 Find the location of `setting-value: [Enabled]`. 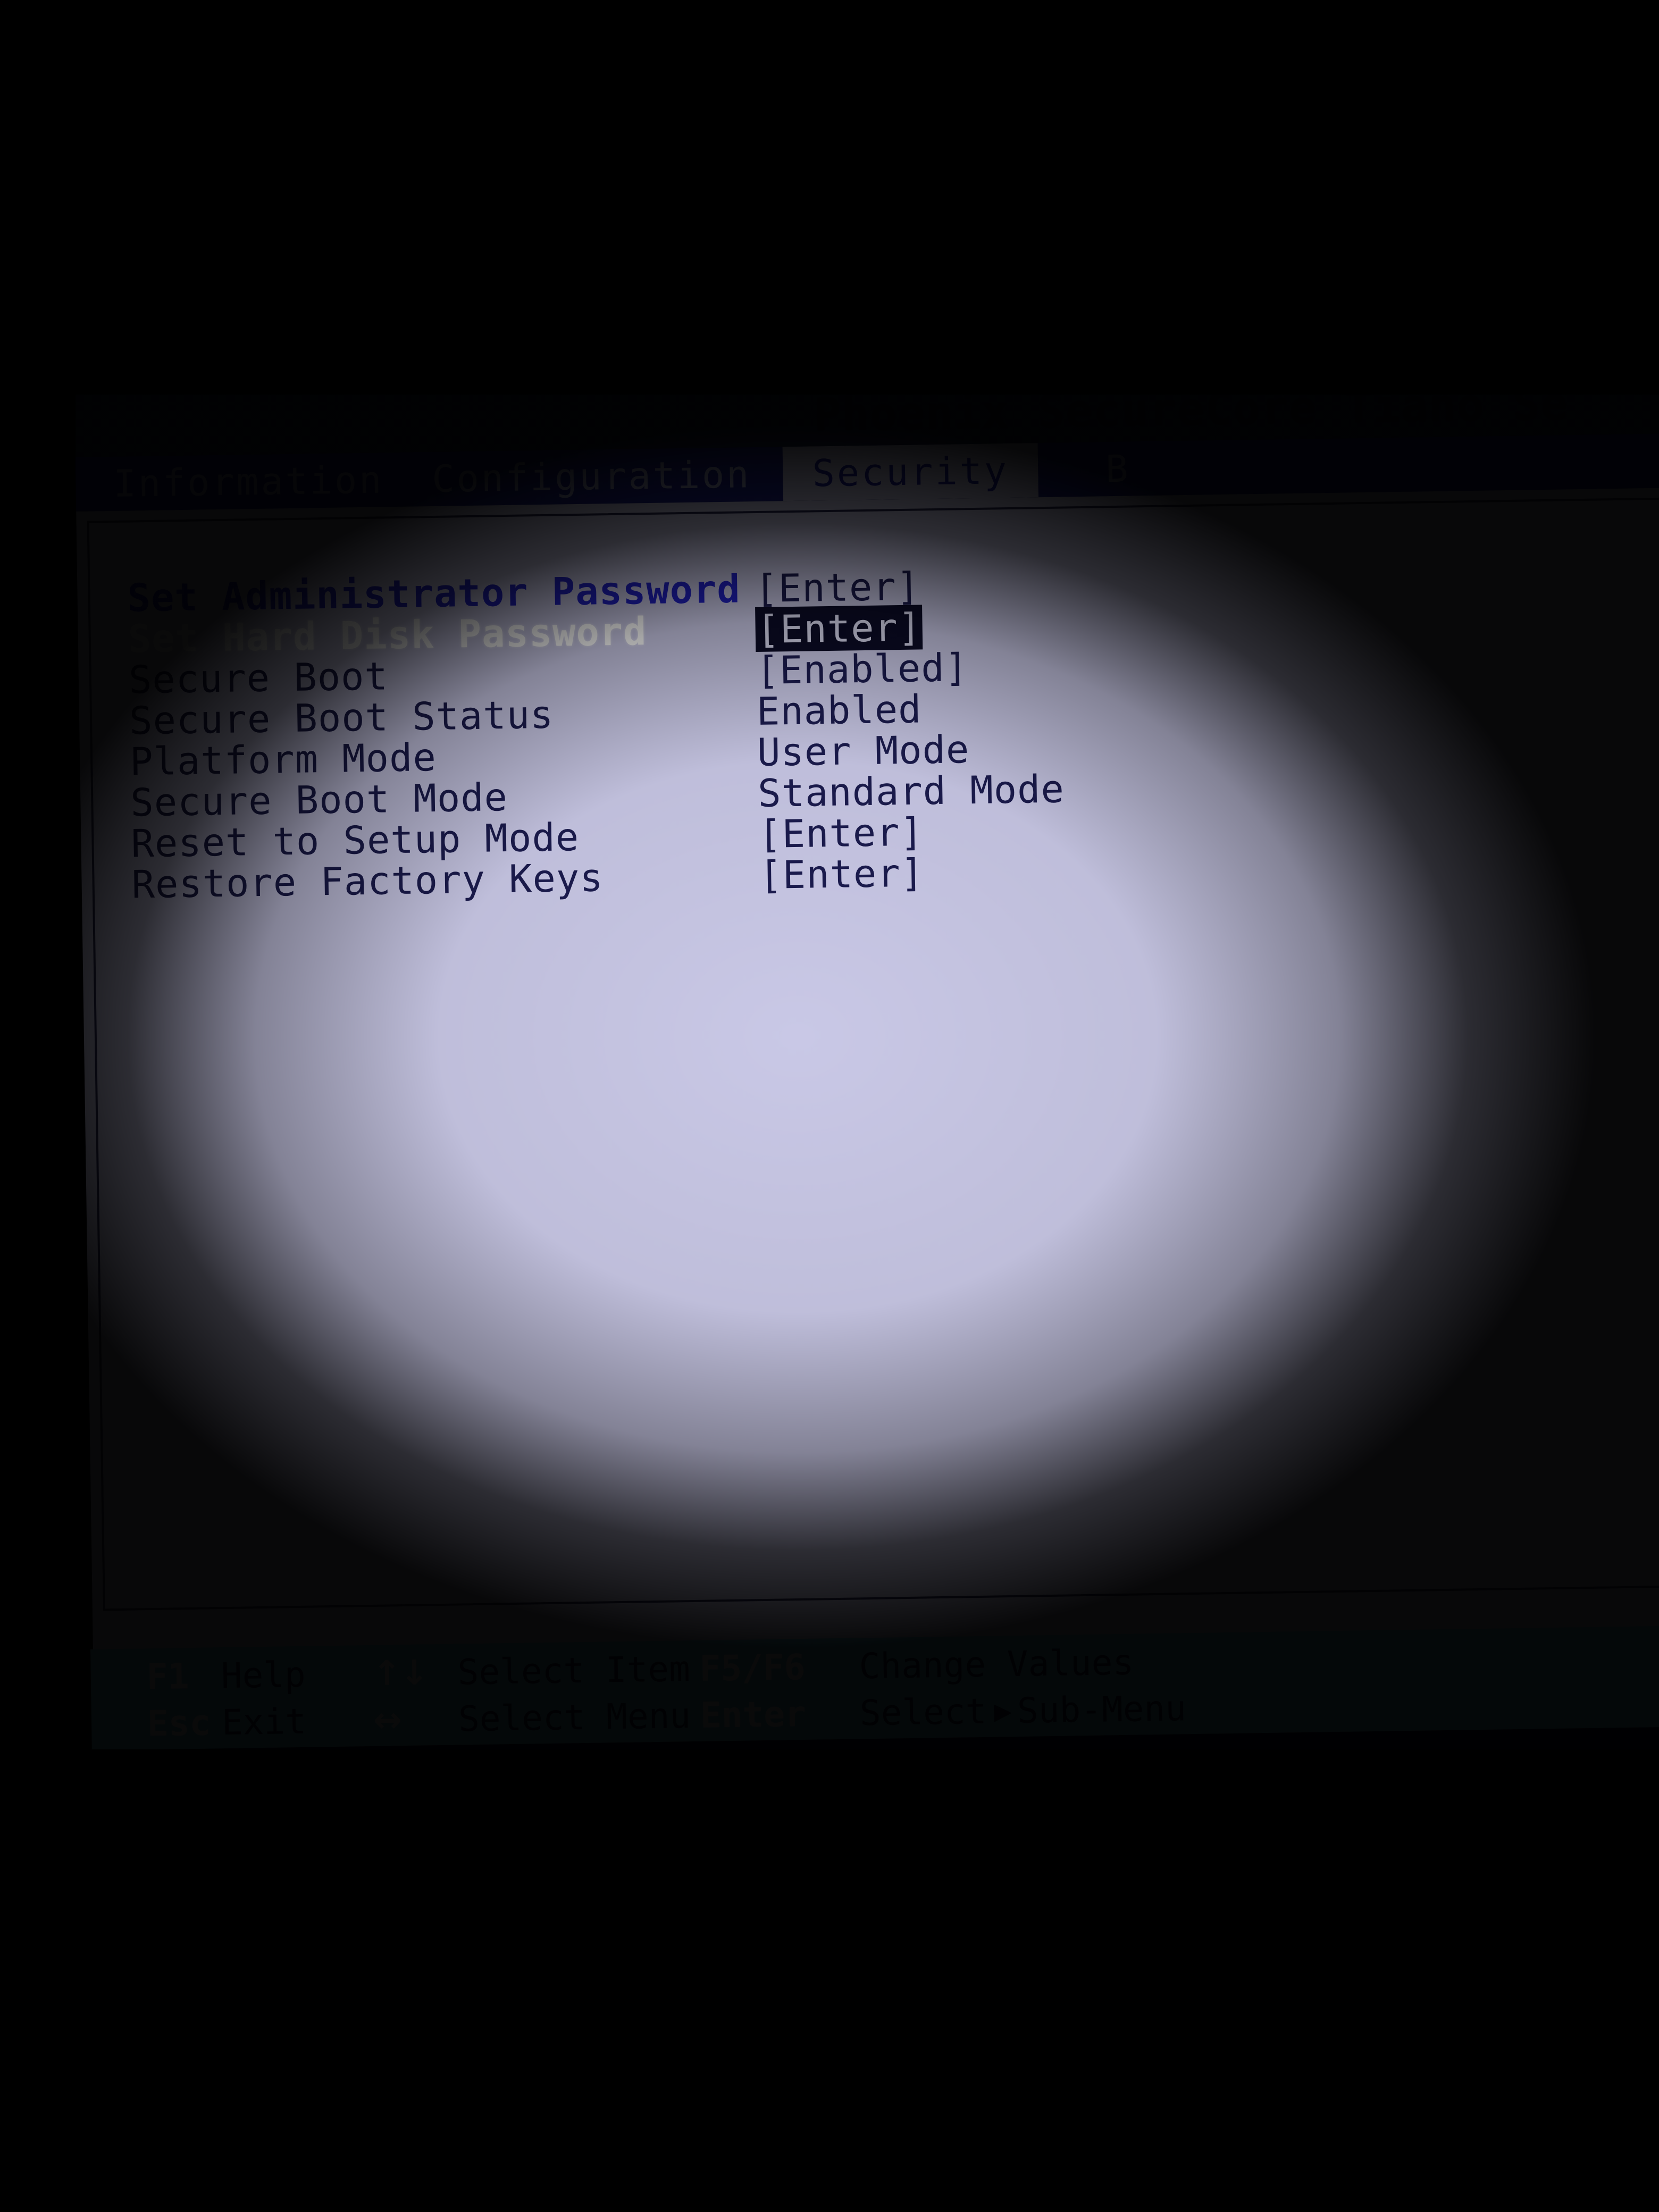

setting-value: [Enabled] is located at coordinates (862, 669).